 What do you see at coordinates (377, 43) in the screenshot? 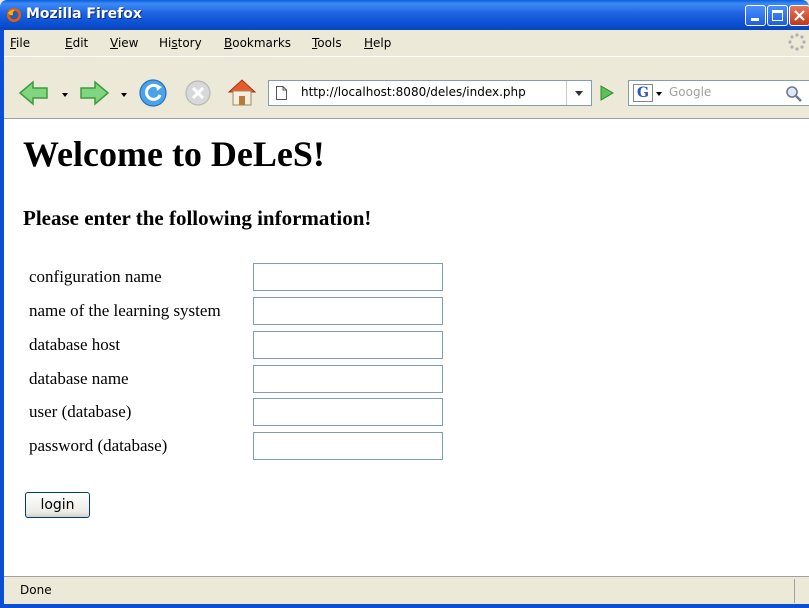
I see `menu-help: Help` at bounding box center [377, 43].